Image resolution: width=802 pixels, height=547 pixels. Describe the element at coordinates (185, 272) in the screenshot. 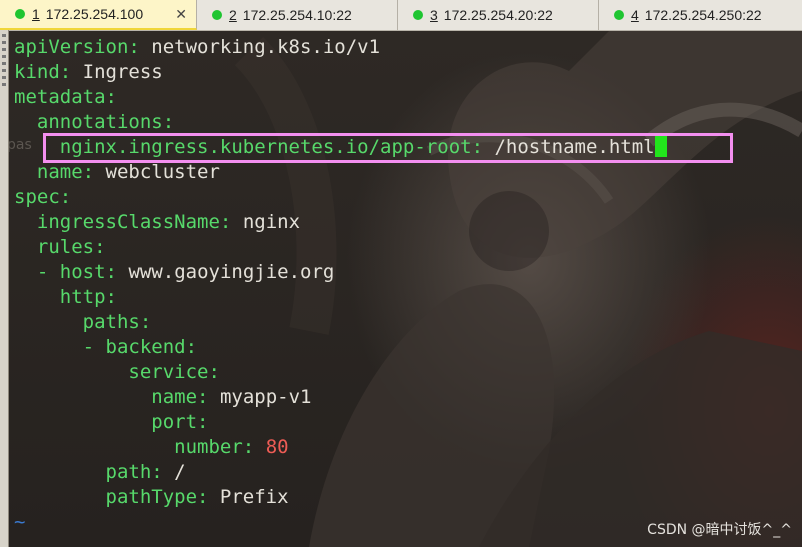

I see `code-line: - host: www.gaoyingjie.org` at that location.